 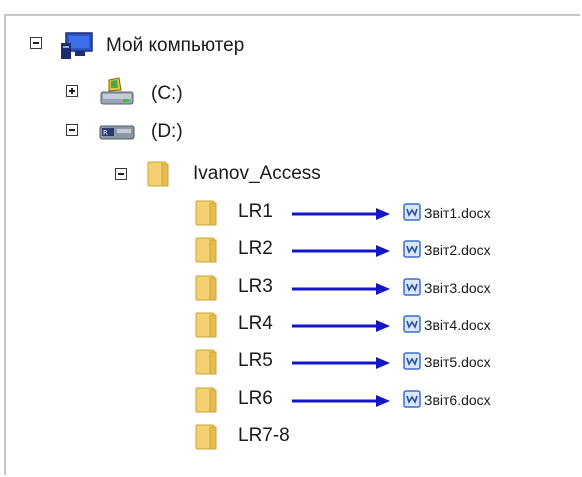 I want to click on tree-label-document: Звіт1.docx, so click(x=457, y=213).